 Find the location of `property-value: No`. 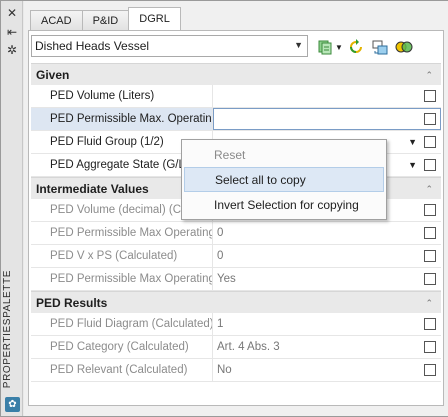

property-value: No is located at coordinates (224, 370).